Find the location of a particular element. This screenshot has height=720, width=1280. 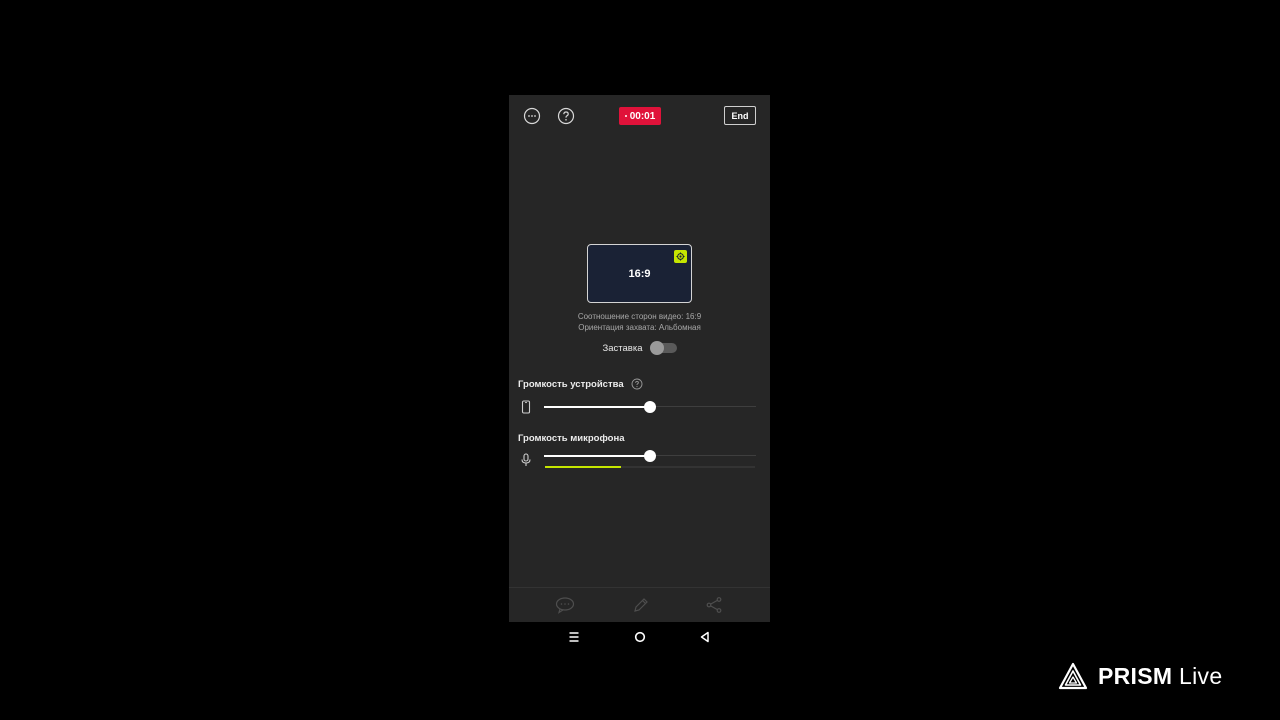

share-icon is located at coordinates (714, 605).